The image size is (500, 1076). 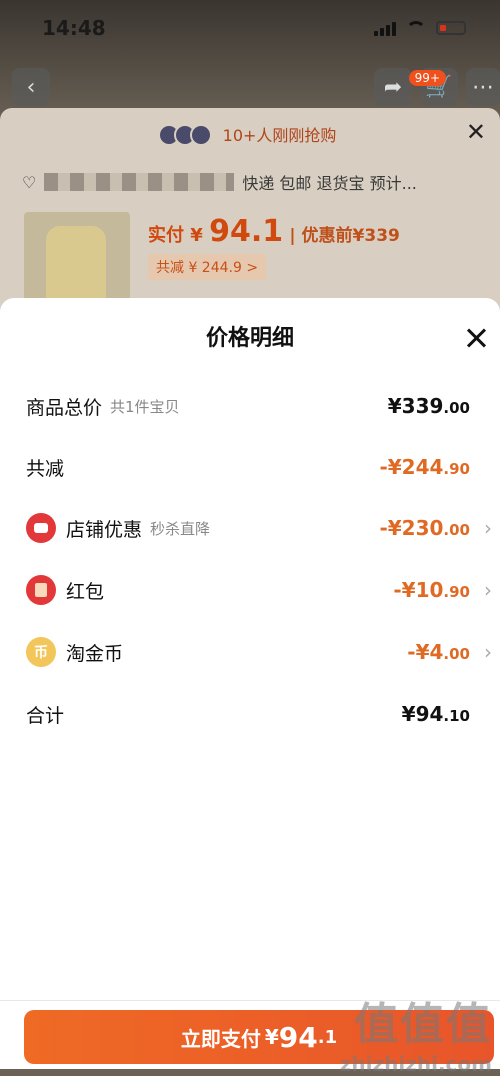 I want to click on row-amount: -¥230.00, so click(x=424, y=528).